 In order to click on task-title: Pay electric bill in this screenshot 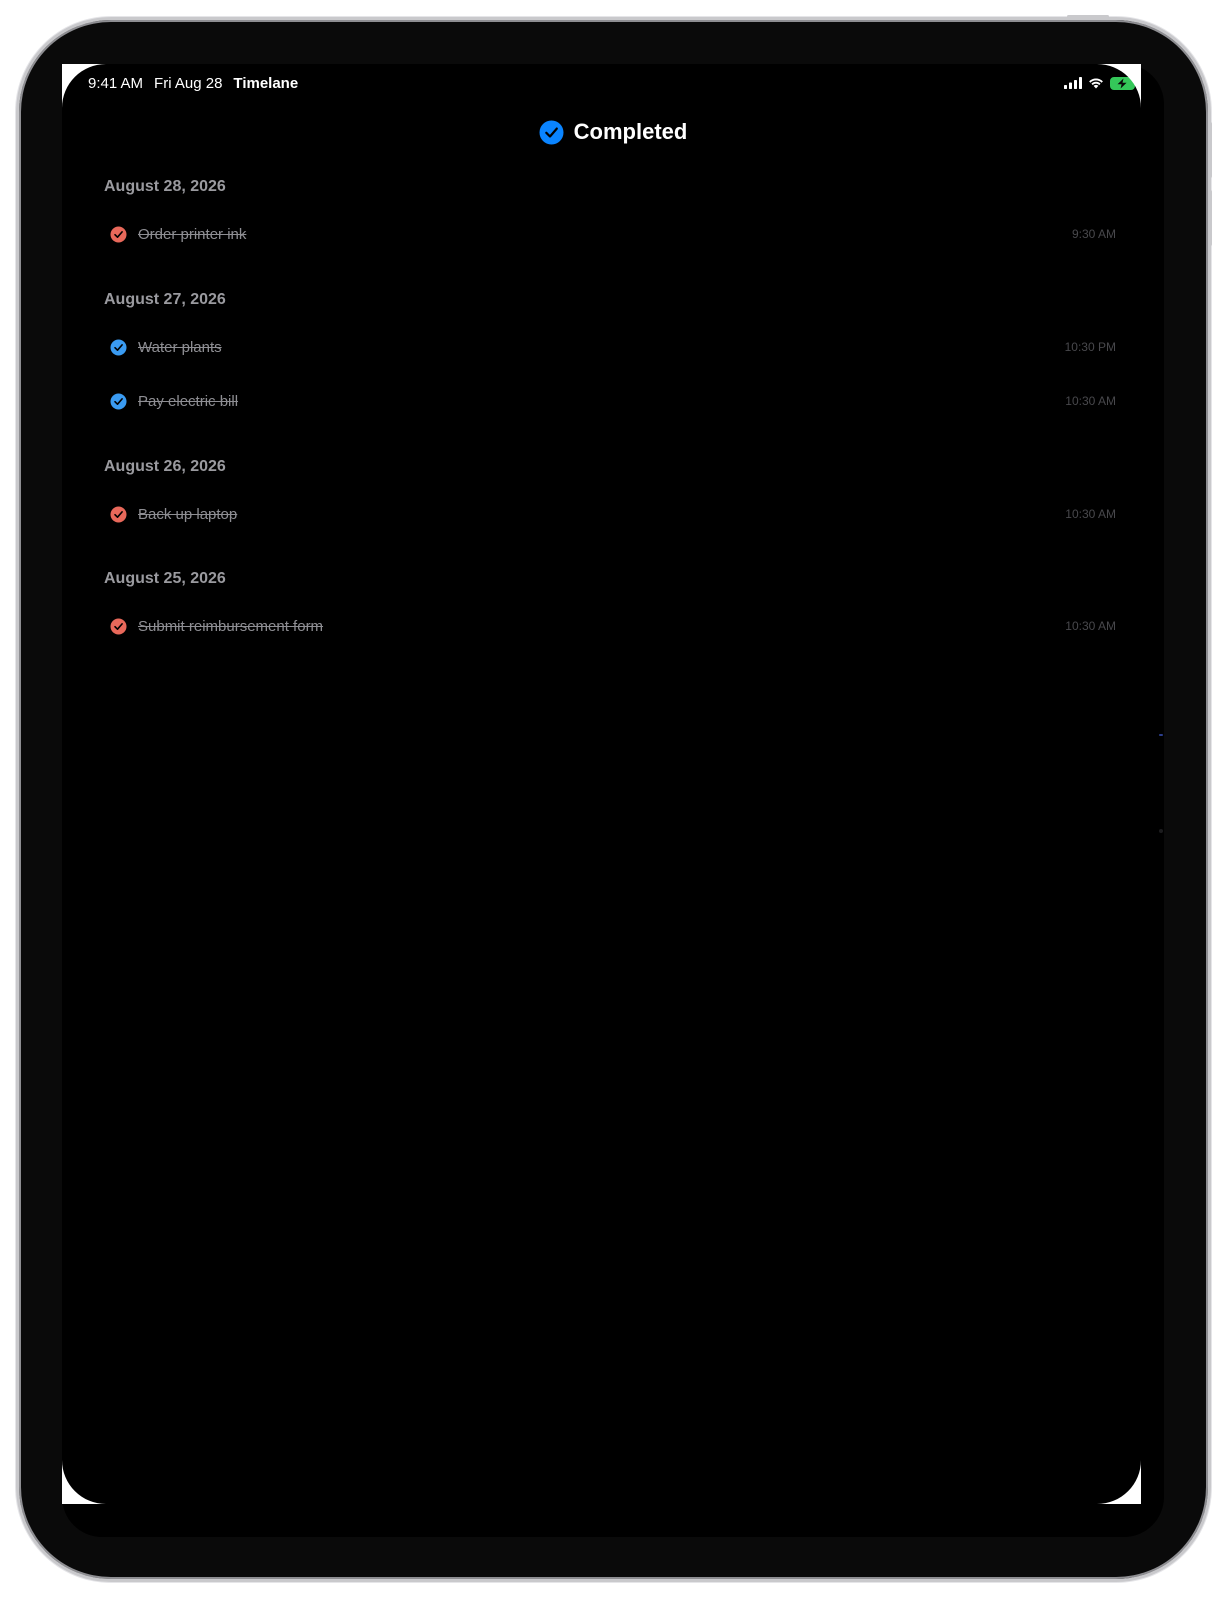, I will do `click(188, 401)`.